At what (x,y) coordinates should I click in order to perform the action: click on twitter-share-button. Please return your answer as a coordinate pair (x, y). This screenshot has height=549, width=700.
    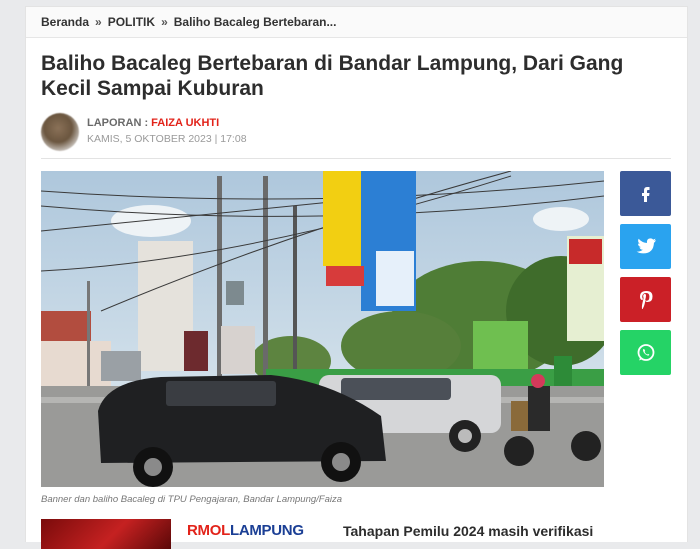
    Looking at the image, I should click on (645, 246).